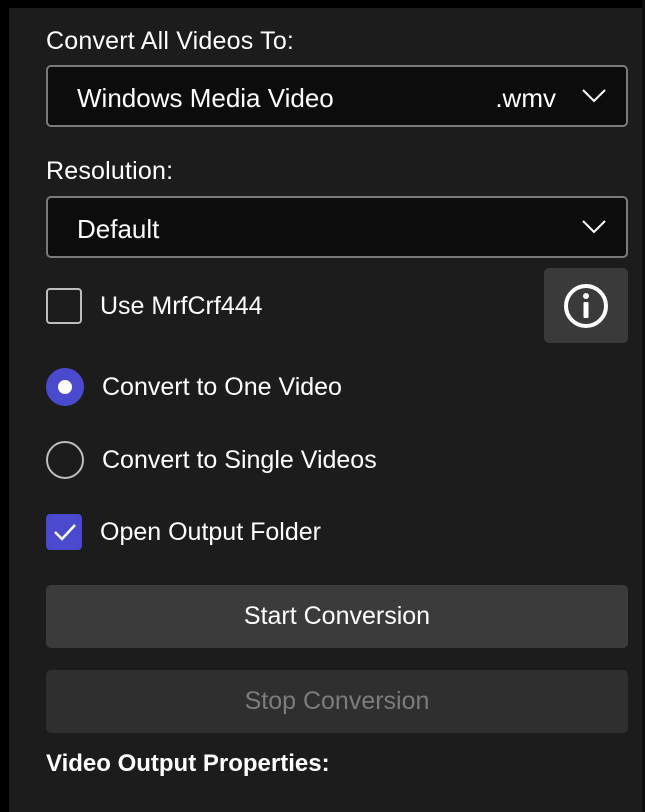 The image size is (645, 812). Describe the element at coordinates (64, 306) in the screenshot. I see `use-mrfcrf444-checkbox` at that location.